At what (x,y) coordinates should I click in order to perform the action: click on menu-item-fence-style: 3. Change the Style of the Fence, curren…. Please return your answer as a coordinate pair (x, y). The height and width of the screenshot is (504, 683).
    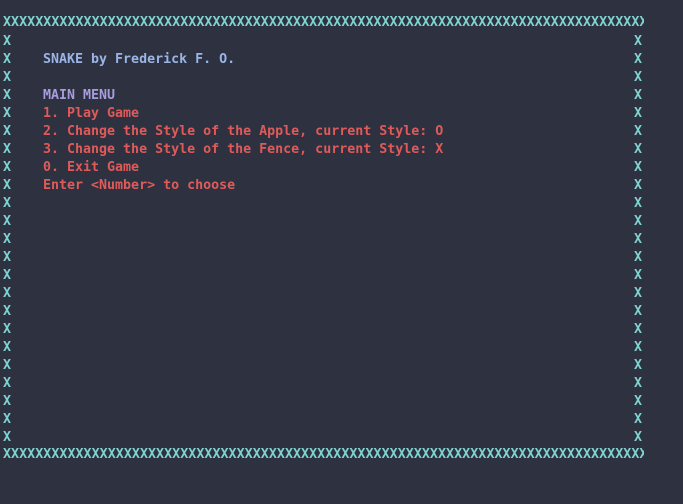
    Looking at the image, I should click on (243, 149).